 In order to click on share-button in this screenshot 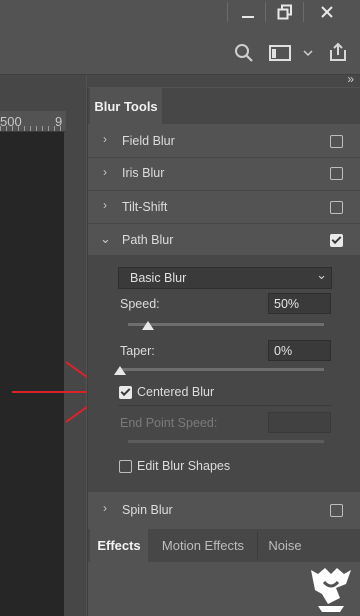, I will do `click(338, 52)`.